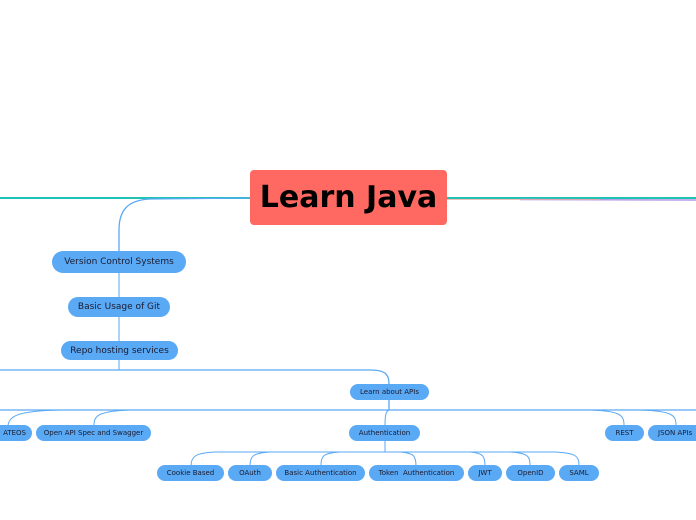 The height and width of the screenshot is (520, 696). Describe the element at coordinates (34, 417) in the screenshot. I see `connector-hateoas` at that location.